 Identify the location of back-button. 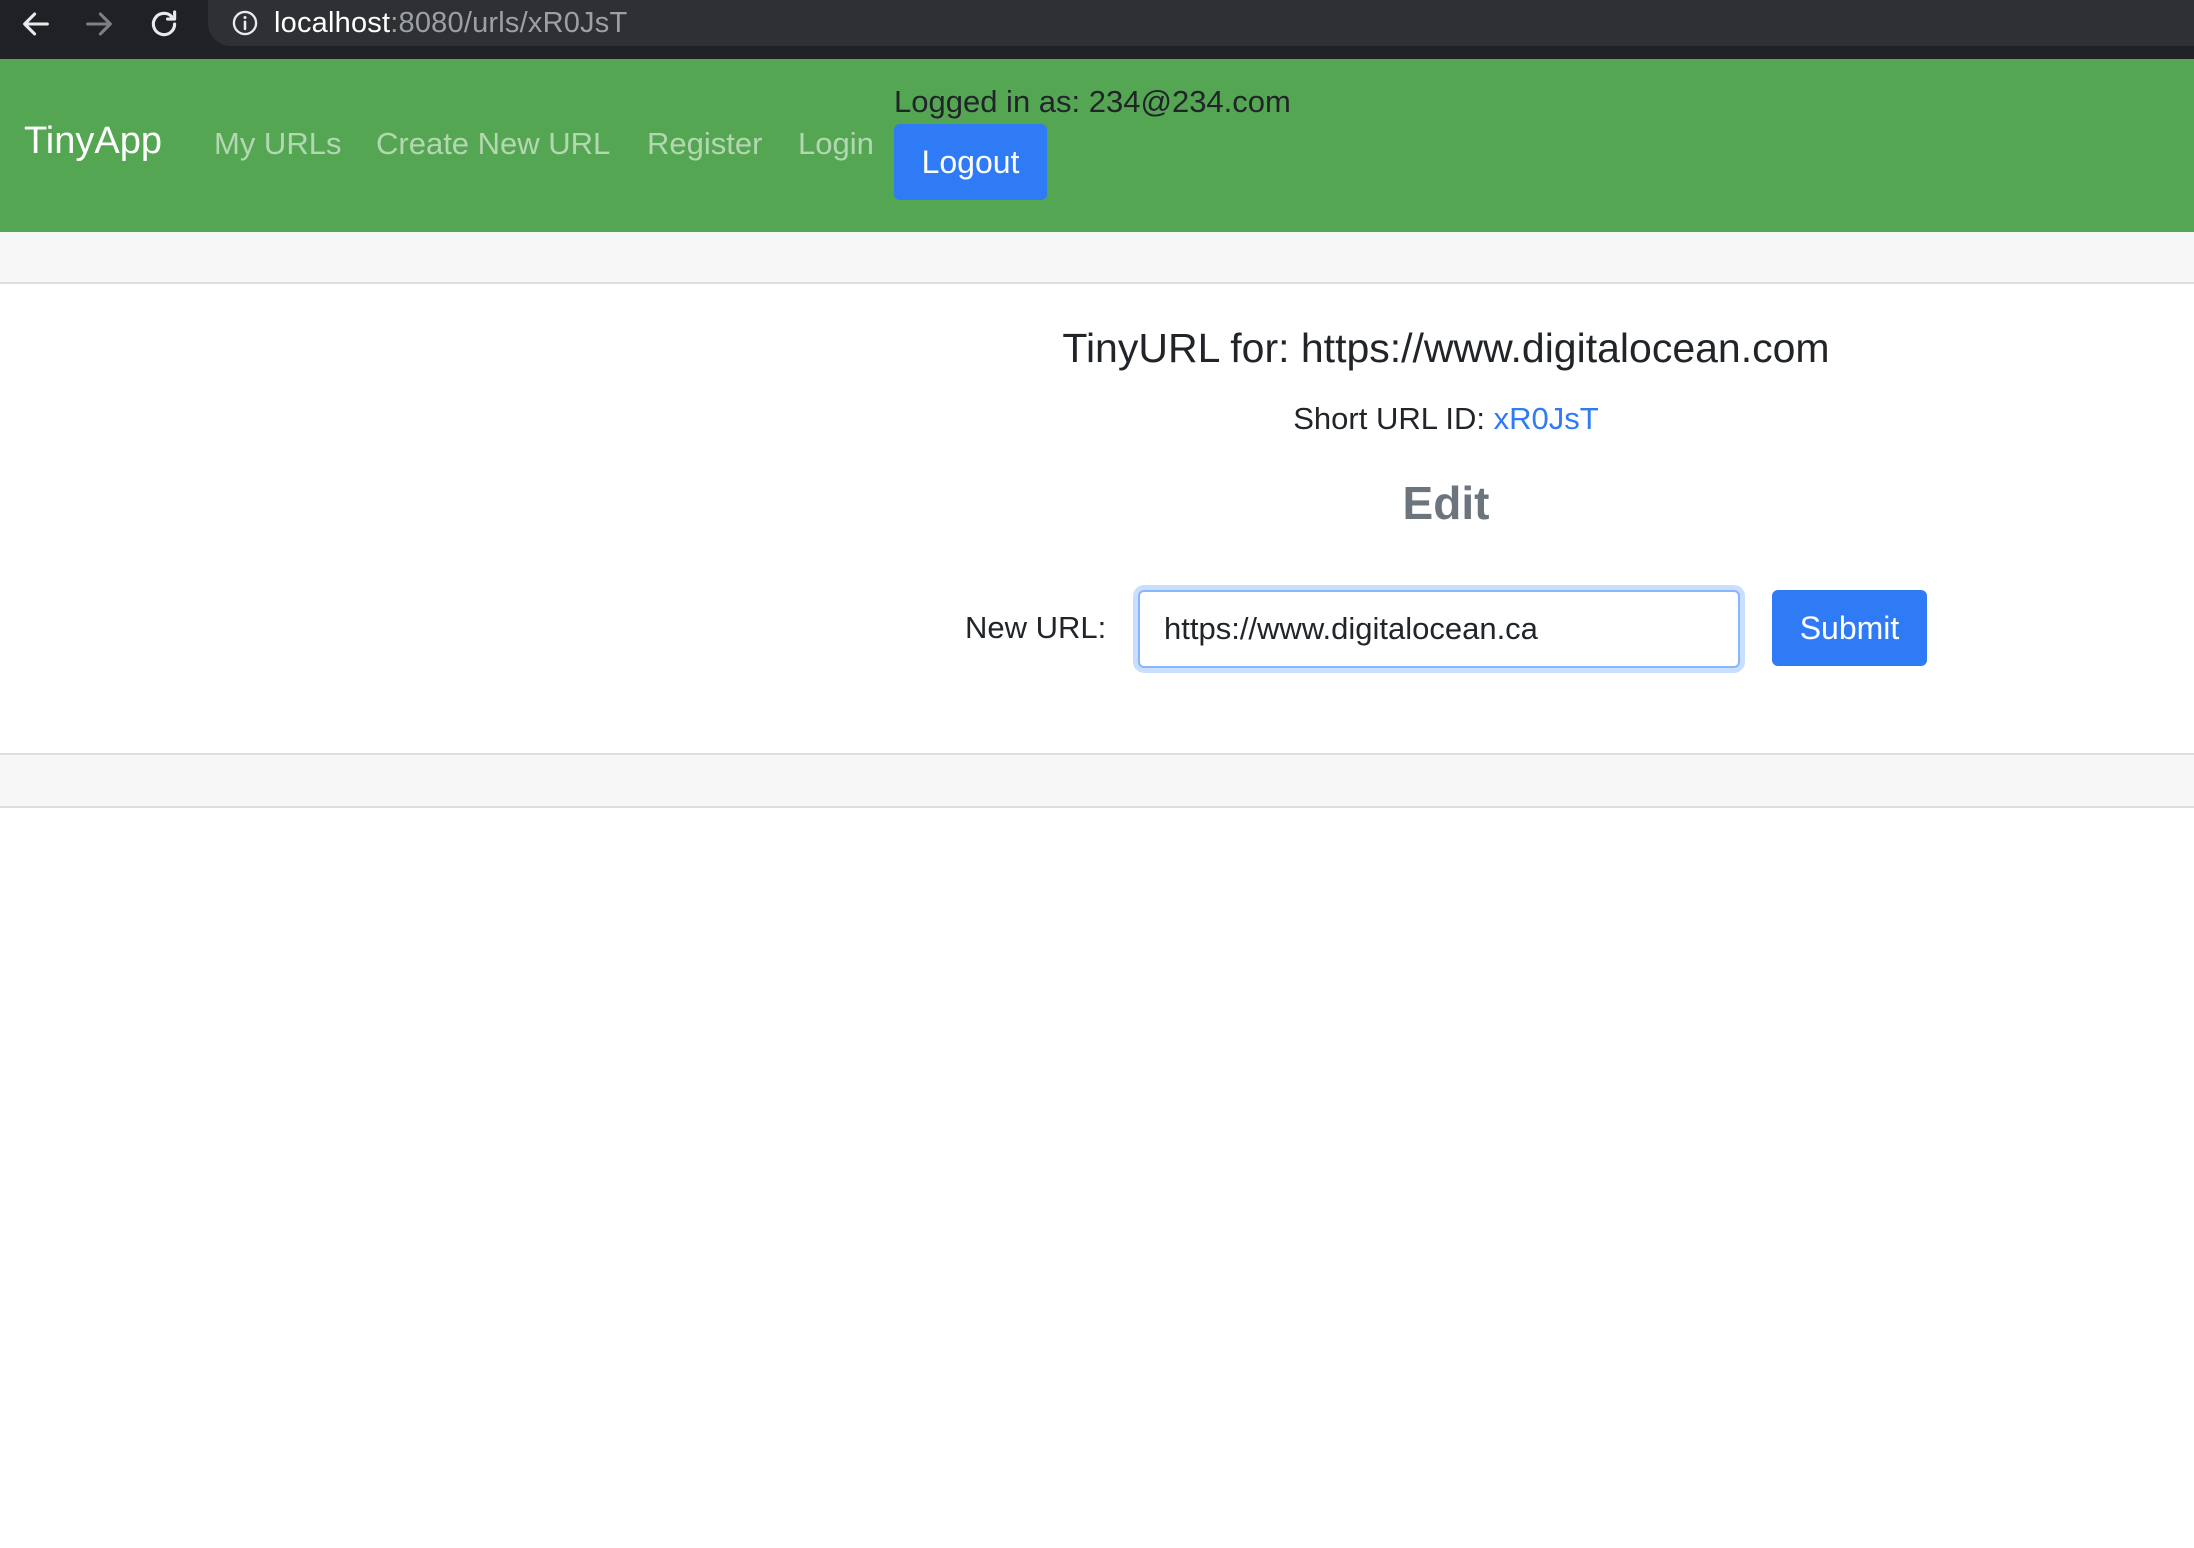
(36, 24).